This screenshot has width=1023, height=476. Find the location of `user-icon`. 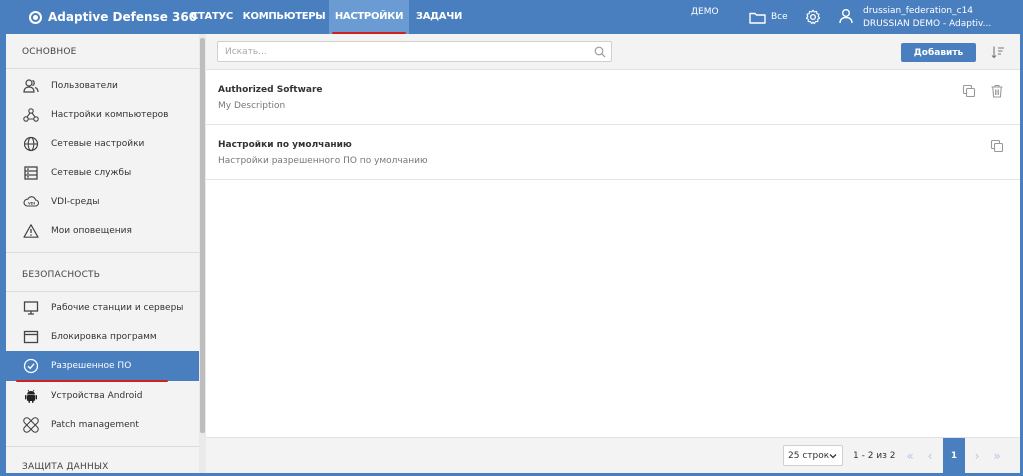

user-icon is located at coordinates (846, 16).